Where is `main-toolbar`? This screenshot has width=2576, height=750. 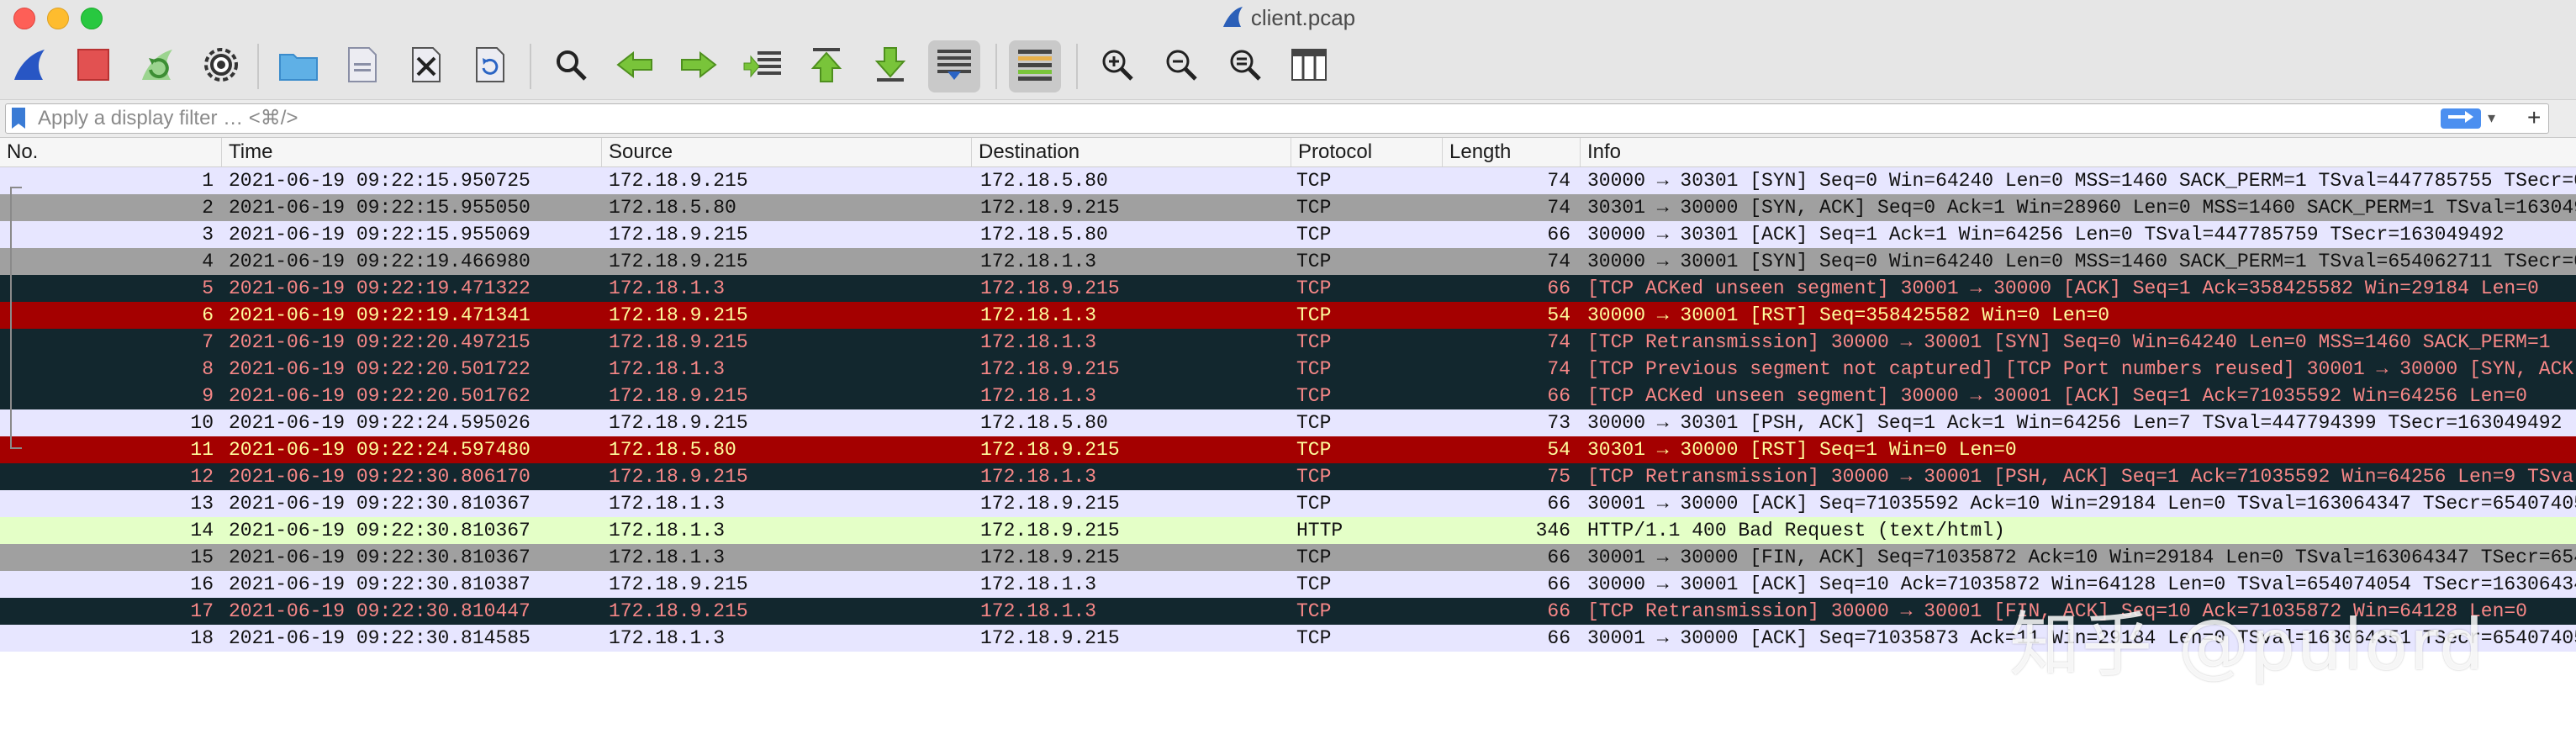 main-toolbar is located at coordinates (1288, 67).